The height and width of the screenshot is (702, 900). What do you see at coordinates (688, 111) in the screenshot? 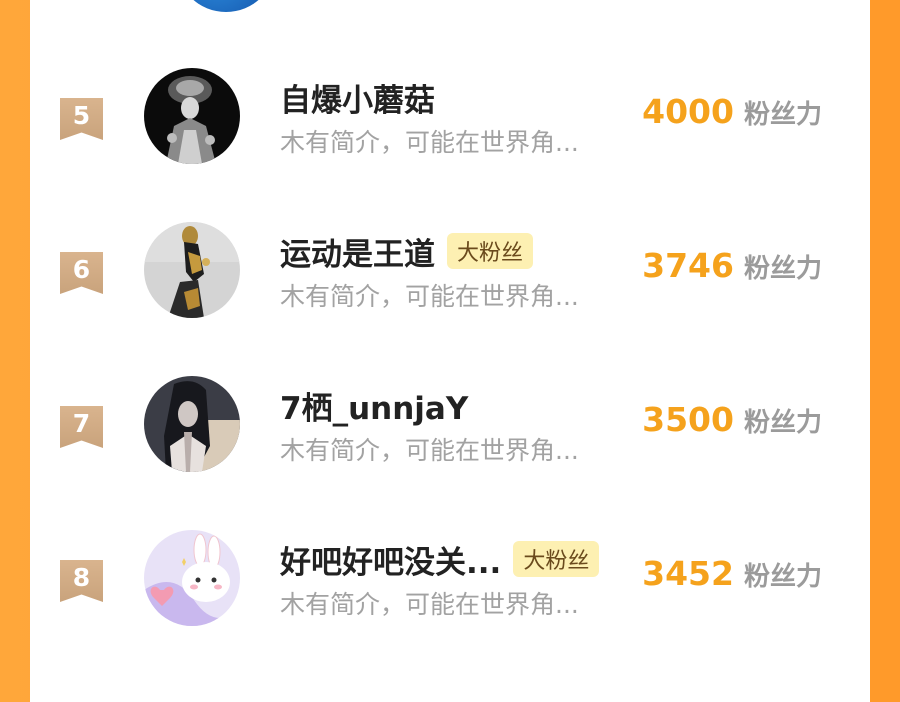
I see `score-value: 4000` at bounding box center [688, 111].